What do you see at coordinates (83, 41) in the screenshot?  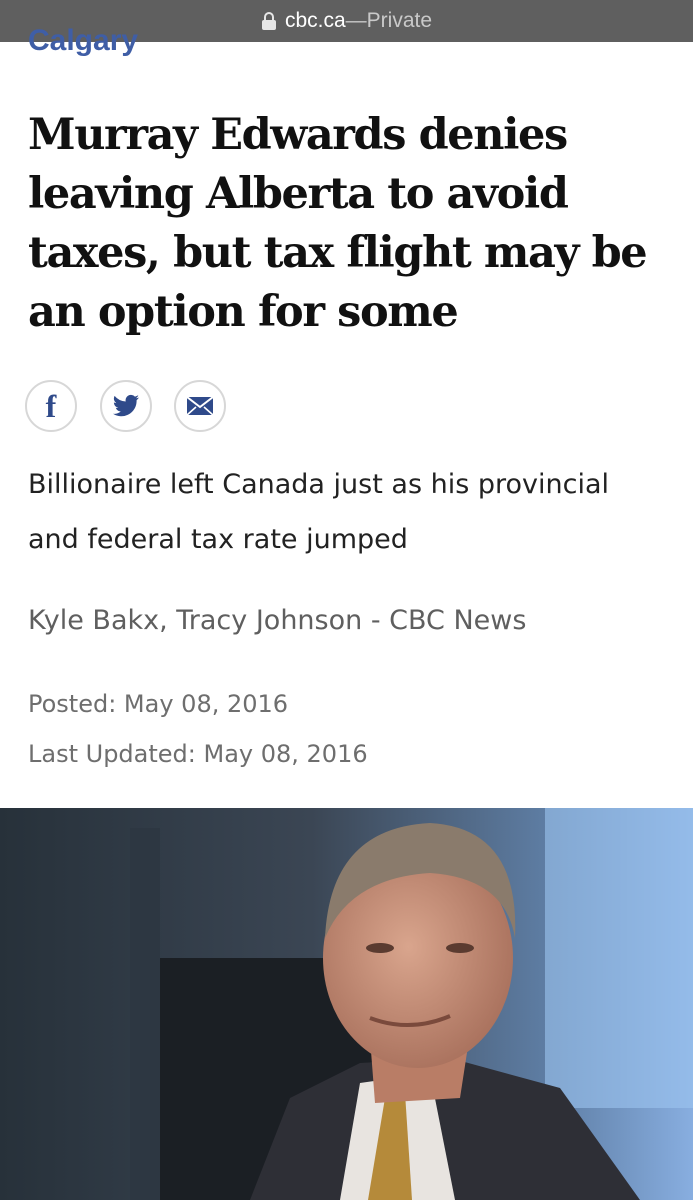 I see `section-link: Calgary` at bounding box center [83, 41].